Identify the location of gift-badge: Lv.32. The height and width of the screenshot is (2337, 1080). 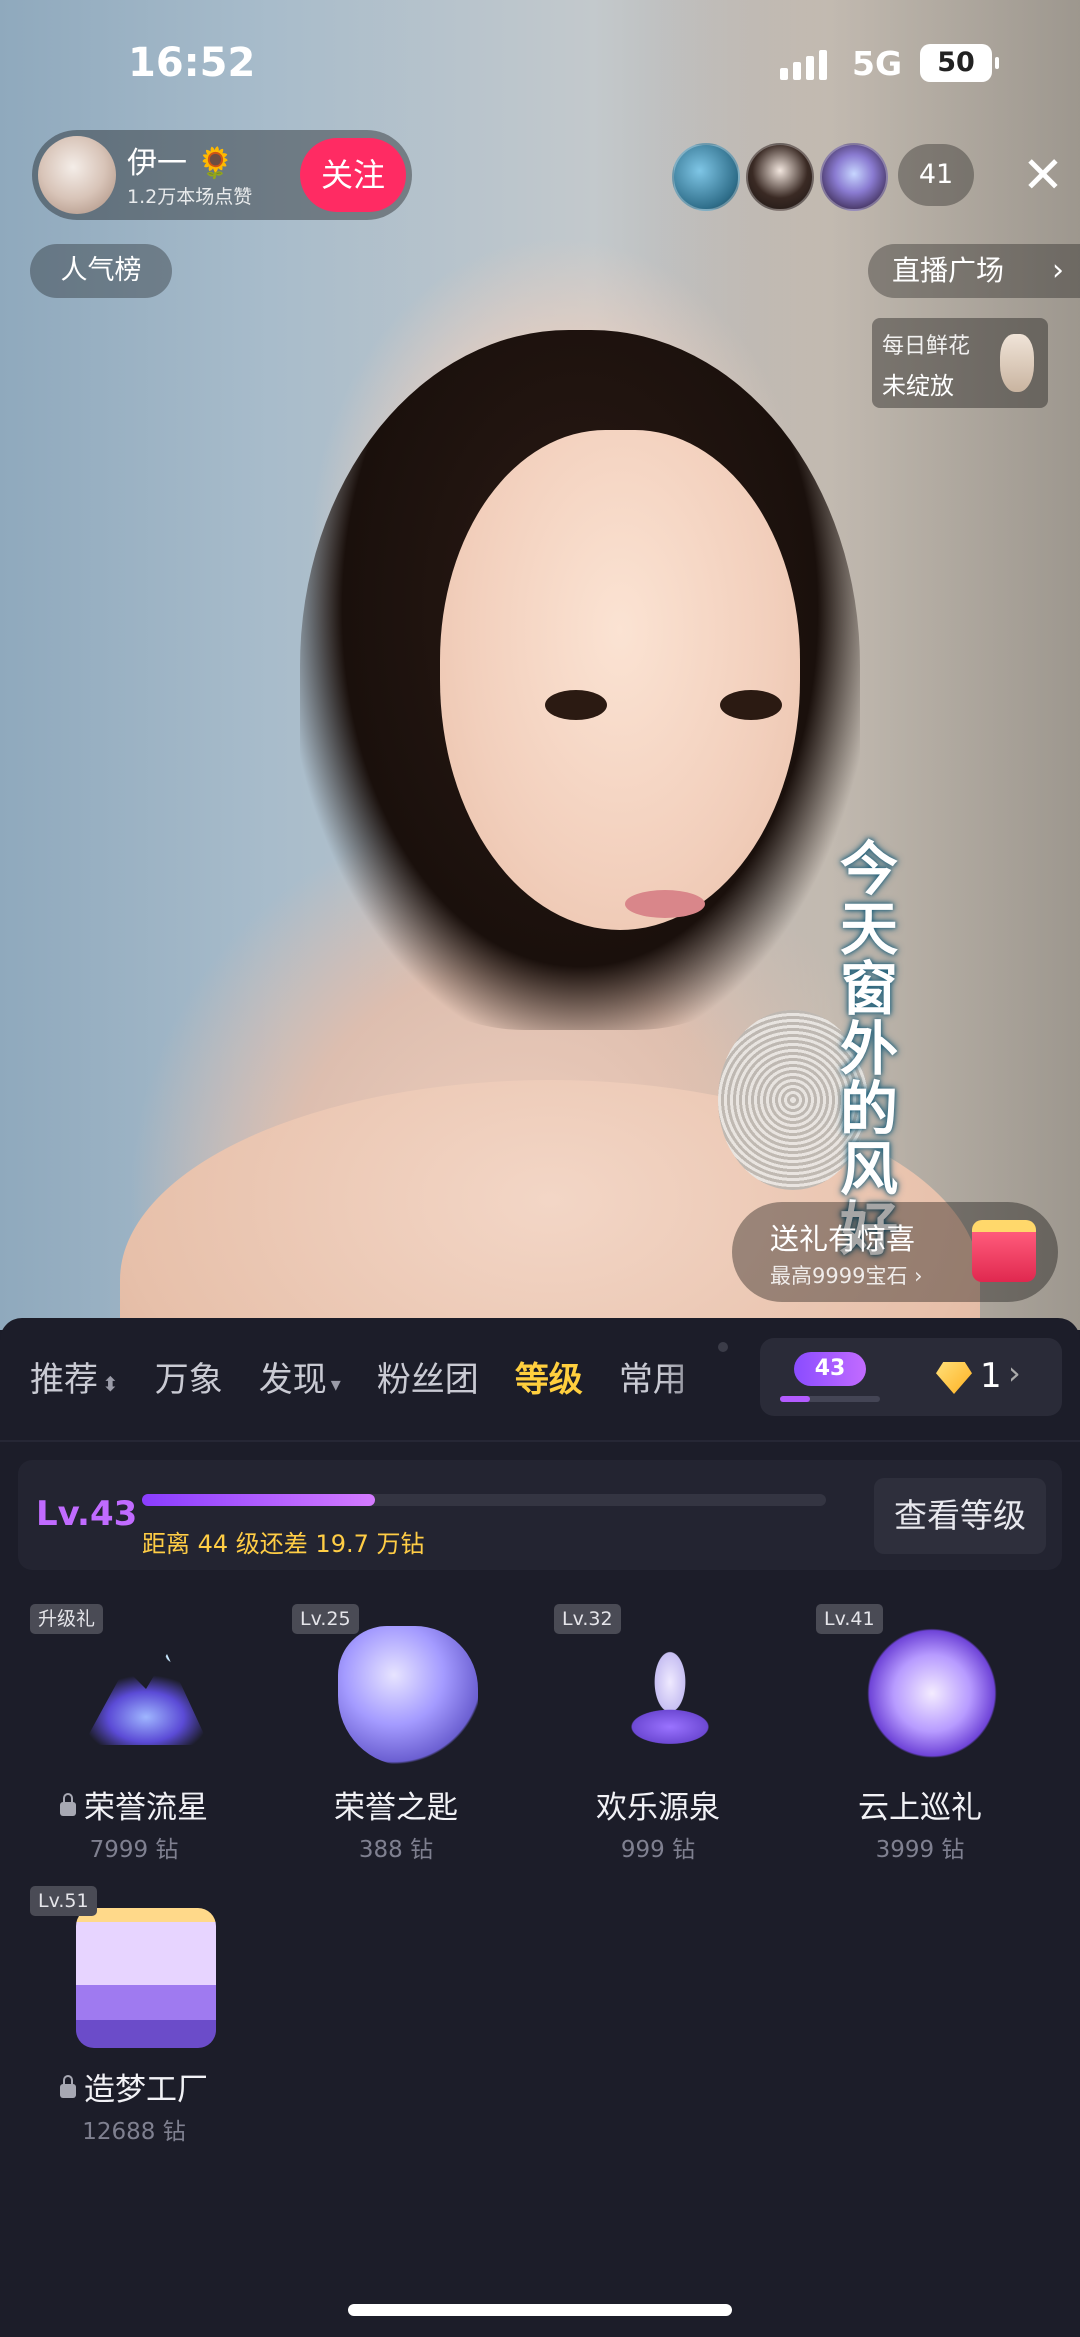
(587, 1619).